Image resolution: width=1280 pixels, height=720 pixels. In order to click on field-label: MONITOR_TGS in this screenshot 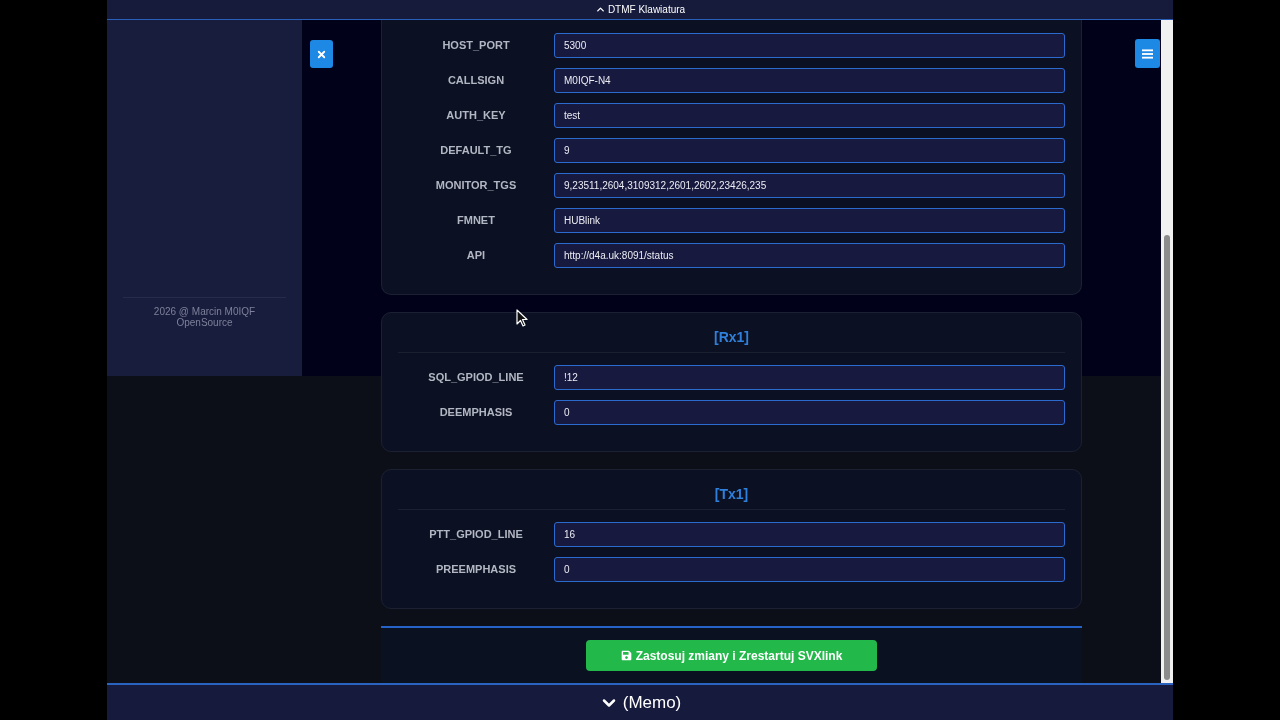, I will do `click(476, 186)`.